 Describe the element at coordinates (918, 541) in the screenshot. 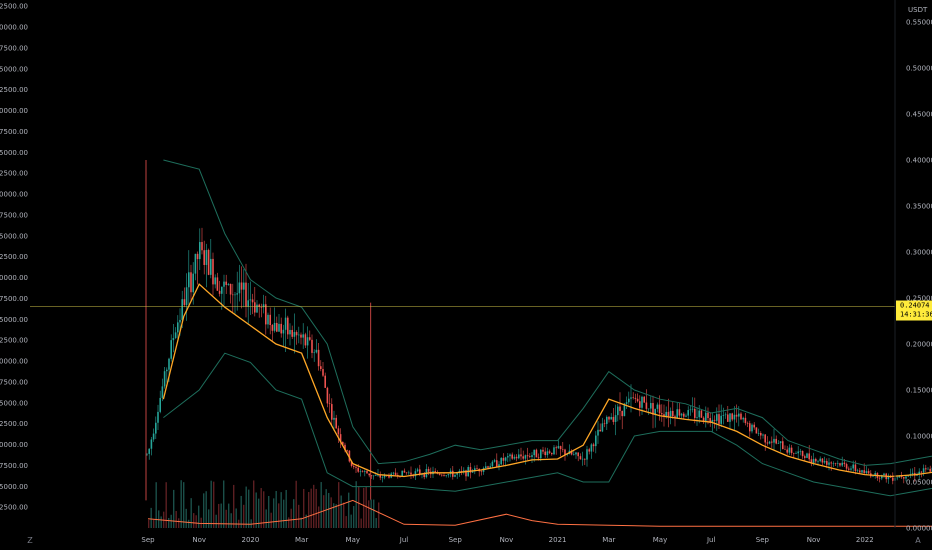

I see `auto-scale-button: A` at that location.